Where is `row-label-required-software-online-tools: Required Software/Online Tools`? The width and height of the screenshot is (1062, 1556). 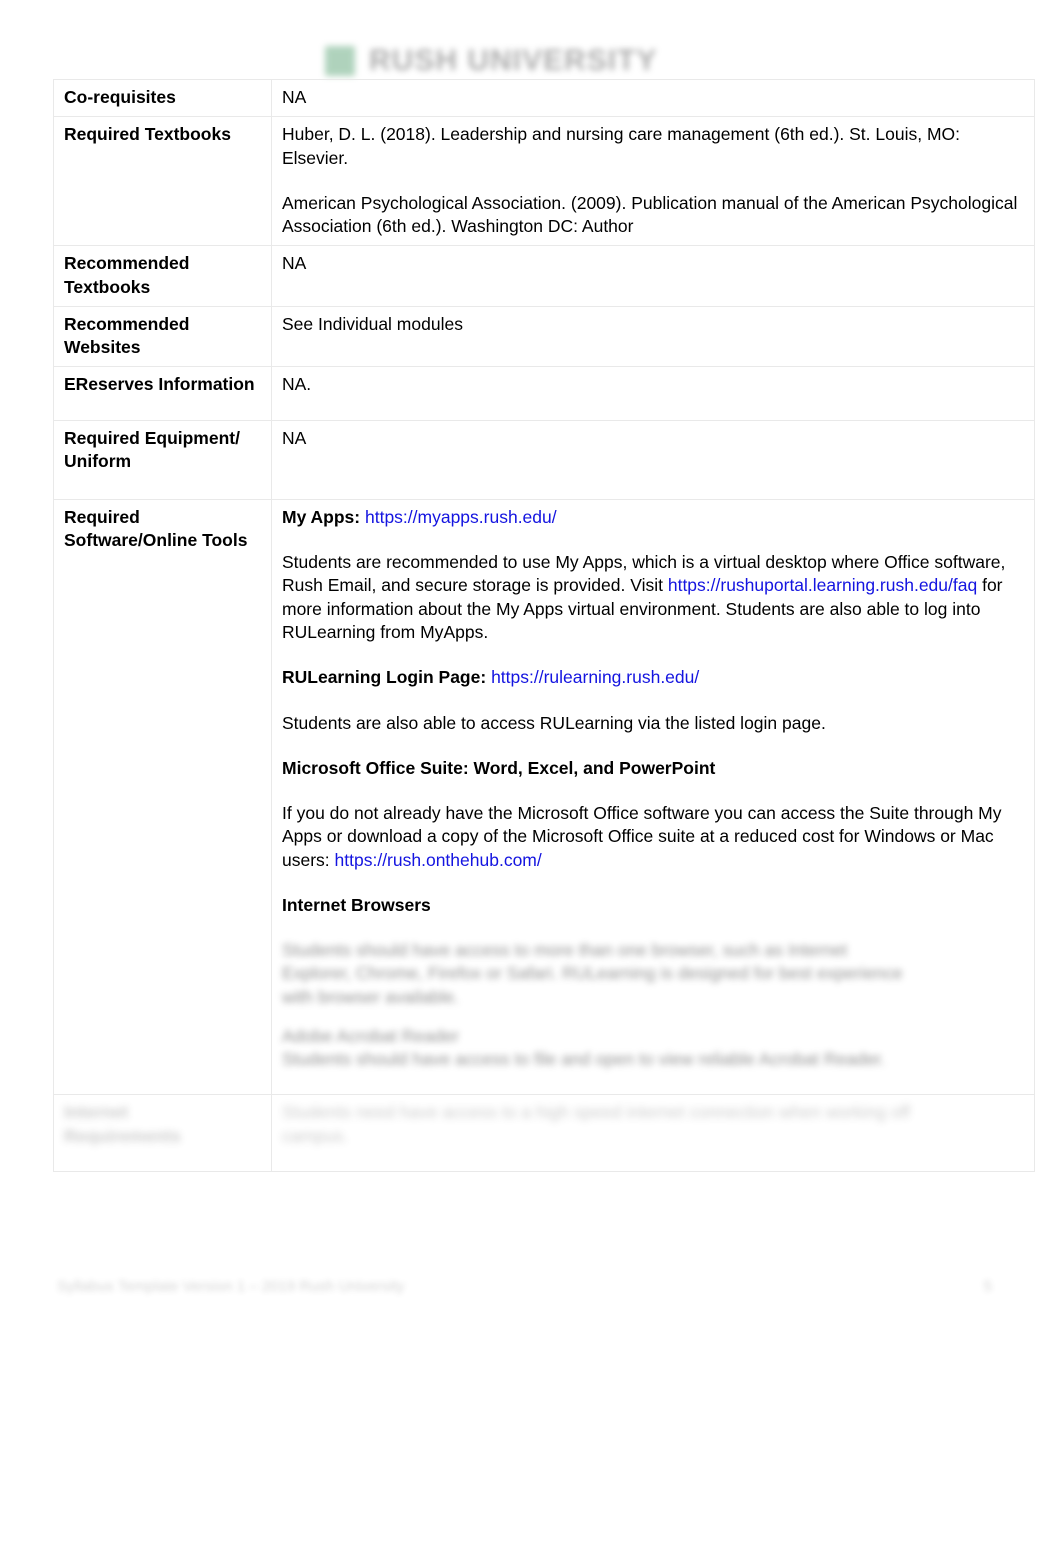
row-label-required-software-online-tools: Required Software/Online Tools is located at coordinates (162, 797).